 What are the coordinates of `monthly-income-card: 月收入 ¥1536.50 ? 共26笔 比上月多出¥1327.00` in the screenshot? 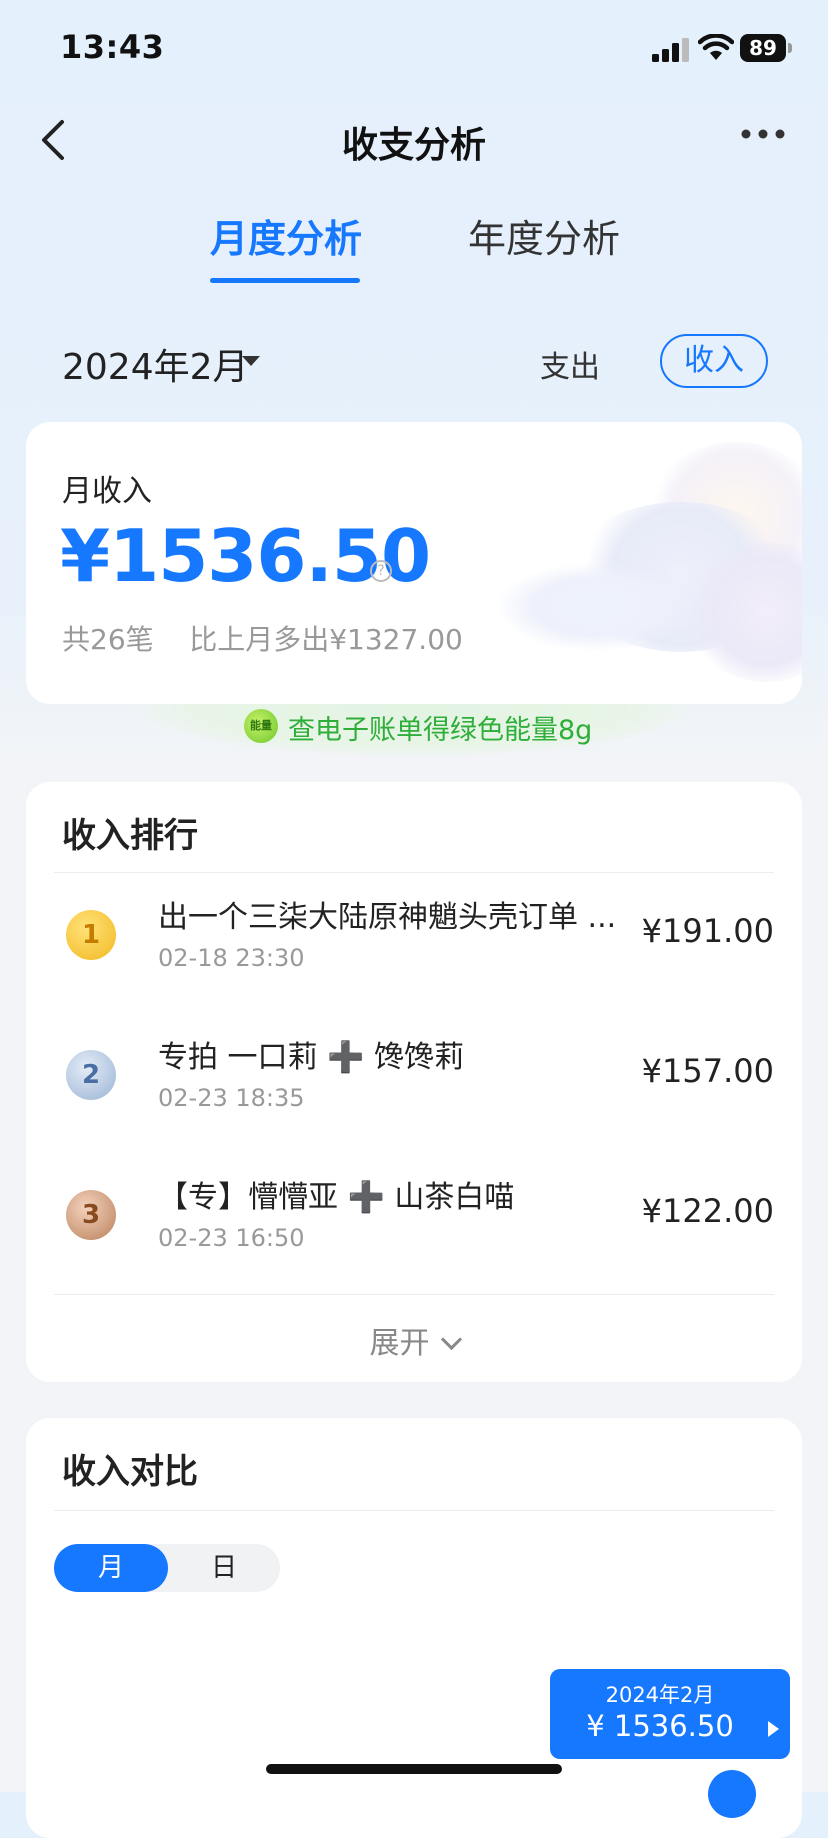 It's located at (414, 563).